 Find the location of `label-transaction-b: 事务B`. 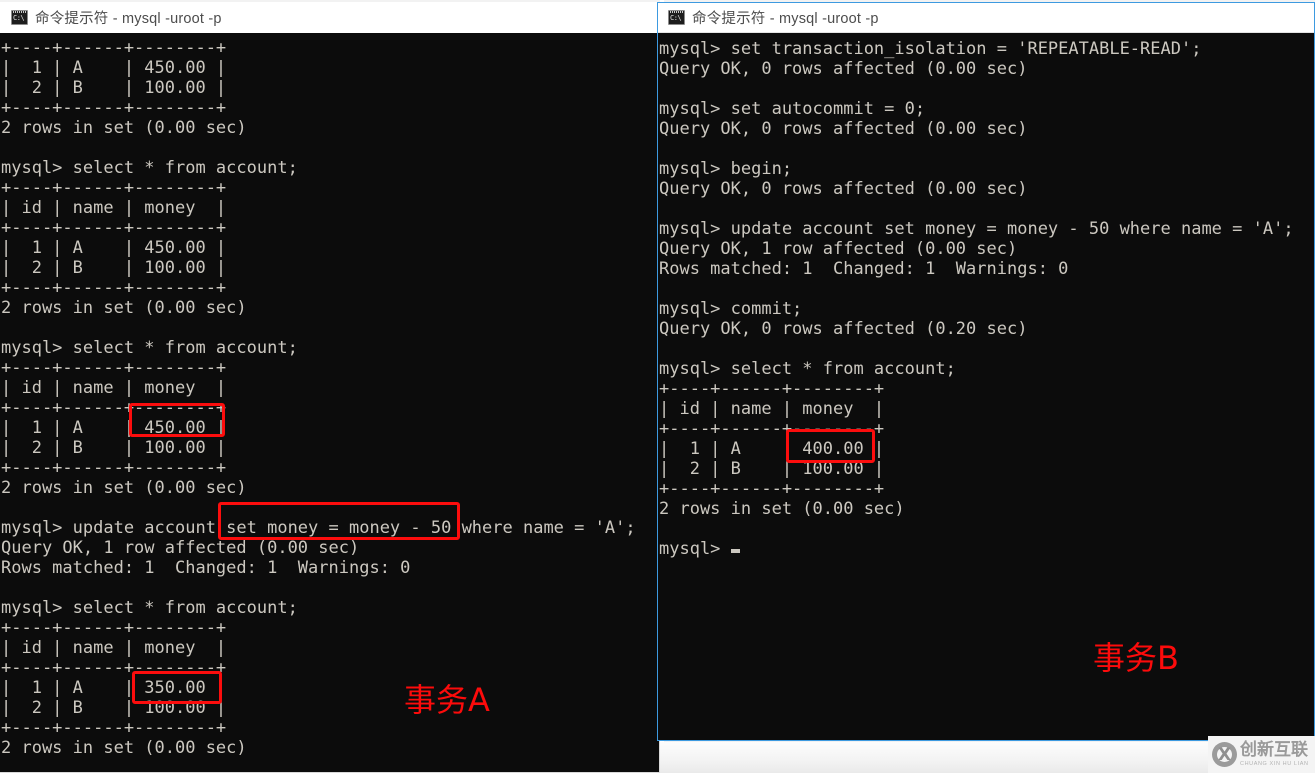

label-transaction-b: 事务B is located at coordinates (1136, 658).